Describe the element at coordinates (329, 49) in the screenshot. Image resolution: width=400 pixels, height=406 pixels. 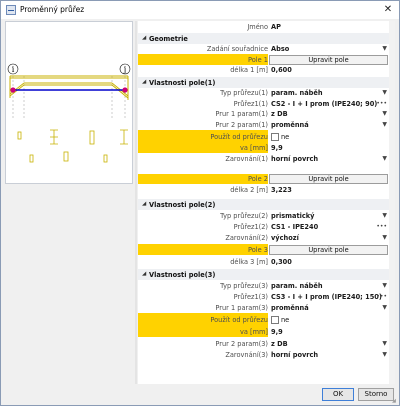
I see `coordinate-input-select: Abso ▼` at that location.